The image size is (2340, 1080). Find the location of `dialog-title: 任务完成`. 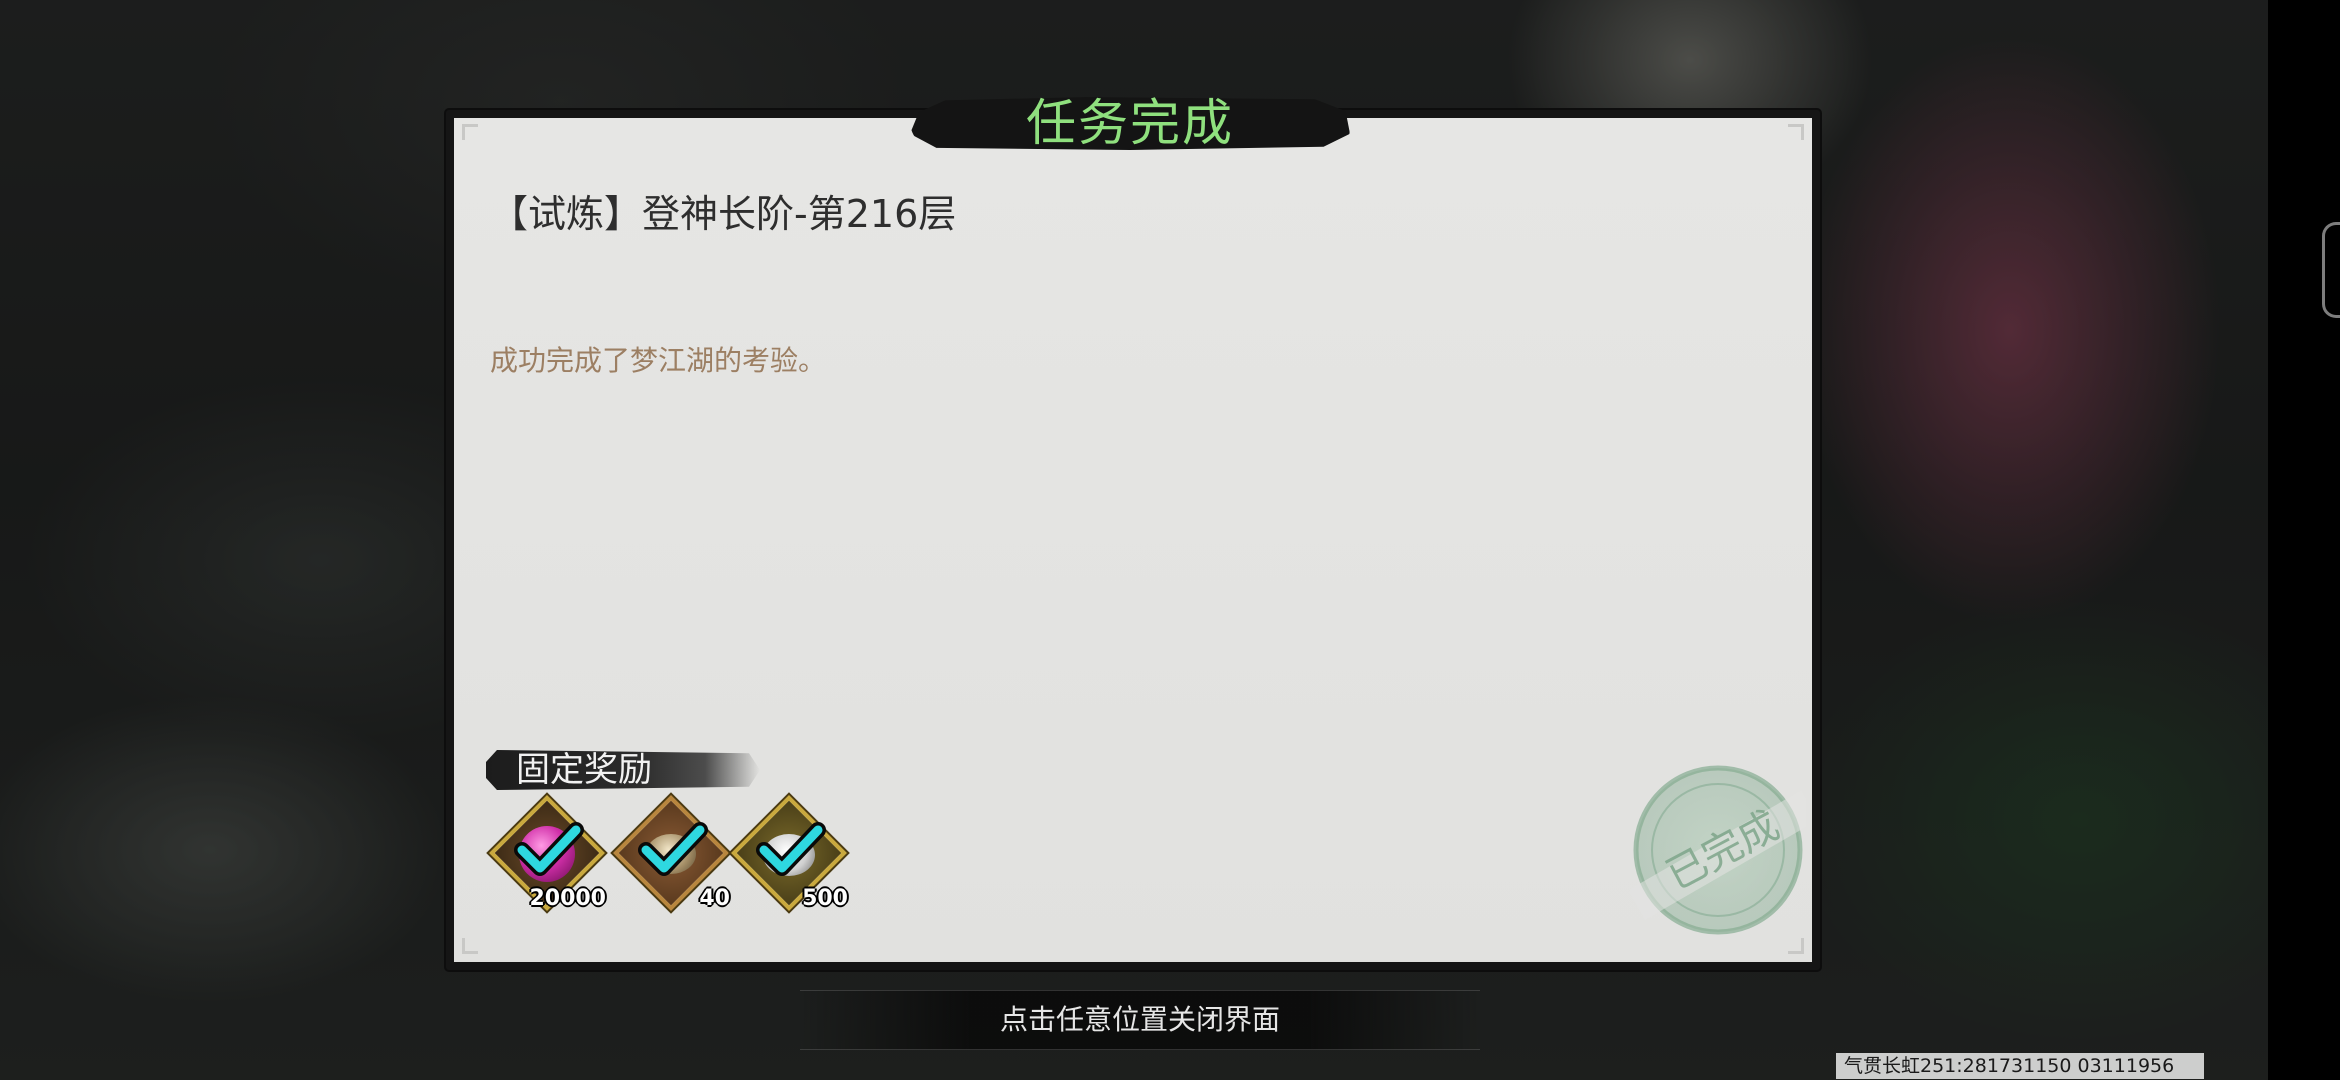

dialog-title: 任务完成 is located at coordinates (1130, 123).